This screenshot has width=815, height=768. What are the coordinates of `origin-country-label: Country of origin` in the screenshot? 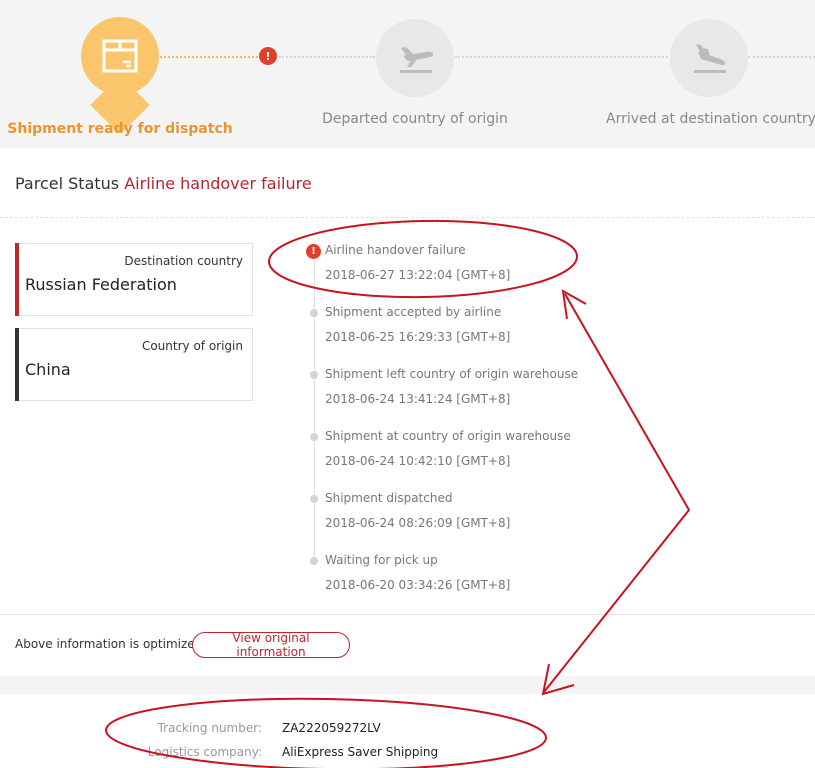 It's located at (192, 346).